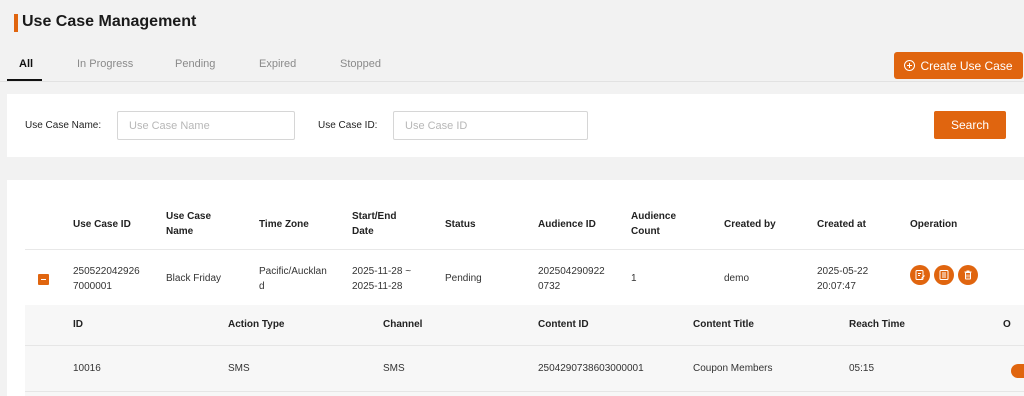 The image size is (1024, 396). I want to click on col-header-created-by: Created by, so click(750, 224).